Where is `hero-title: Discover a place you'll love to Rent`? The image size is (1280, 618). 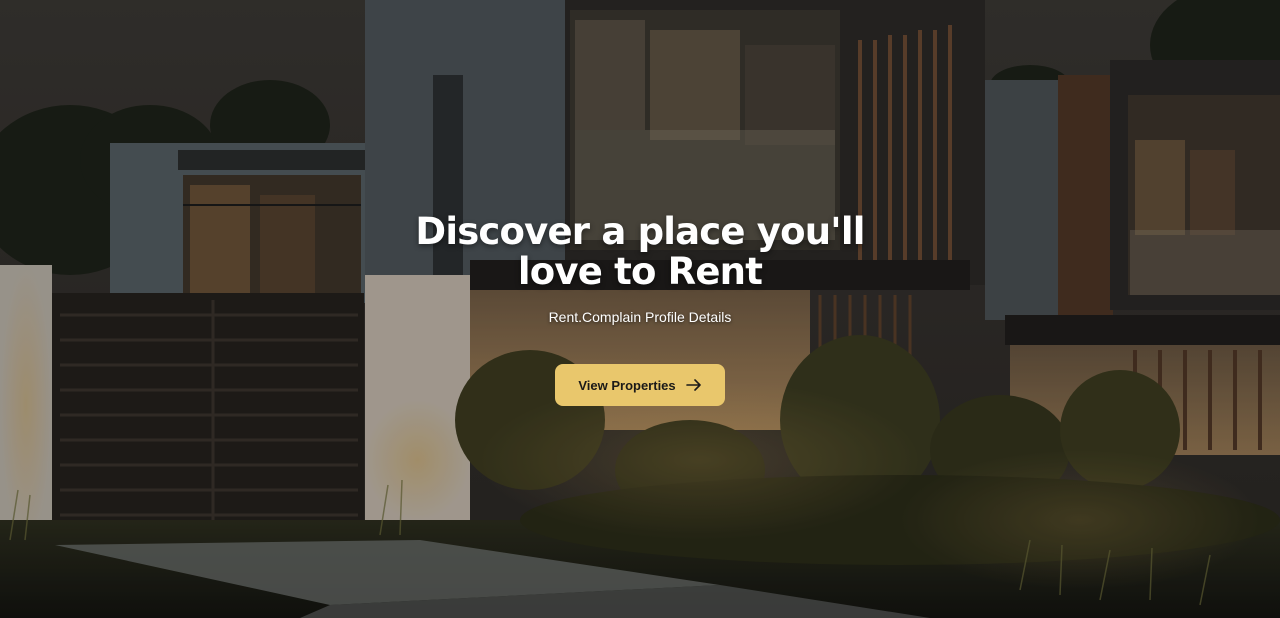 hero-title: Discover a place you'll love to Rent is located at coordinates (640, 252).